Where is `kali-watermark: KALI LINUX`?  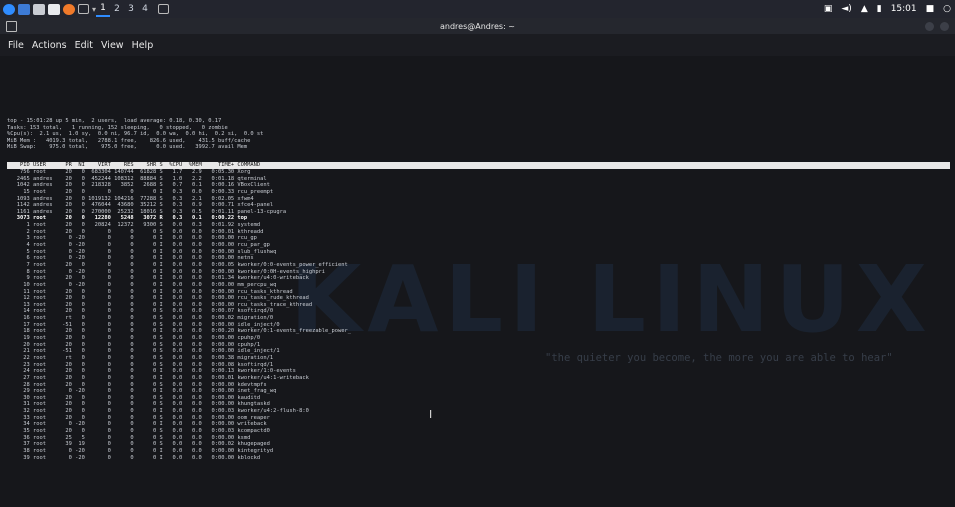
kali-watermark: KALI LINUX is located at coordinates (611, 299).